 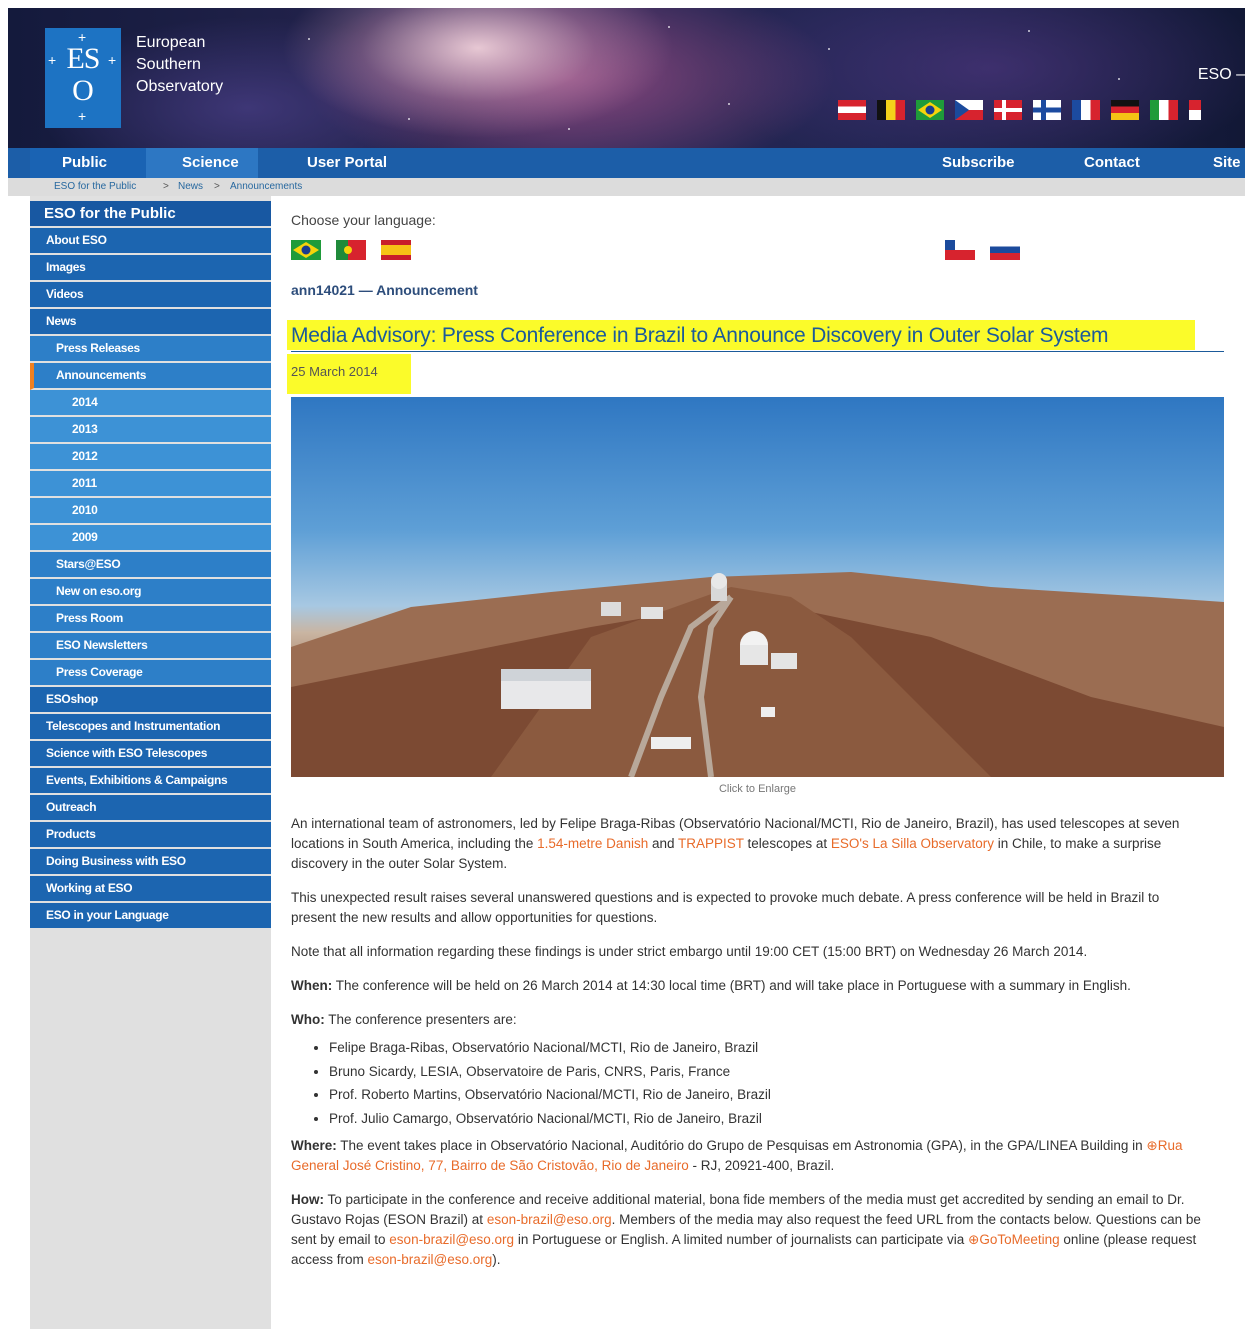 I want to click on who-label: Who:, so click(x=308, y=1019).